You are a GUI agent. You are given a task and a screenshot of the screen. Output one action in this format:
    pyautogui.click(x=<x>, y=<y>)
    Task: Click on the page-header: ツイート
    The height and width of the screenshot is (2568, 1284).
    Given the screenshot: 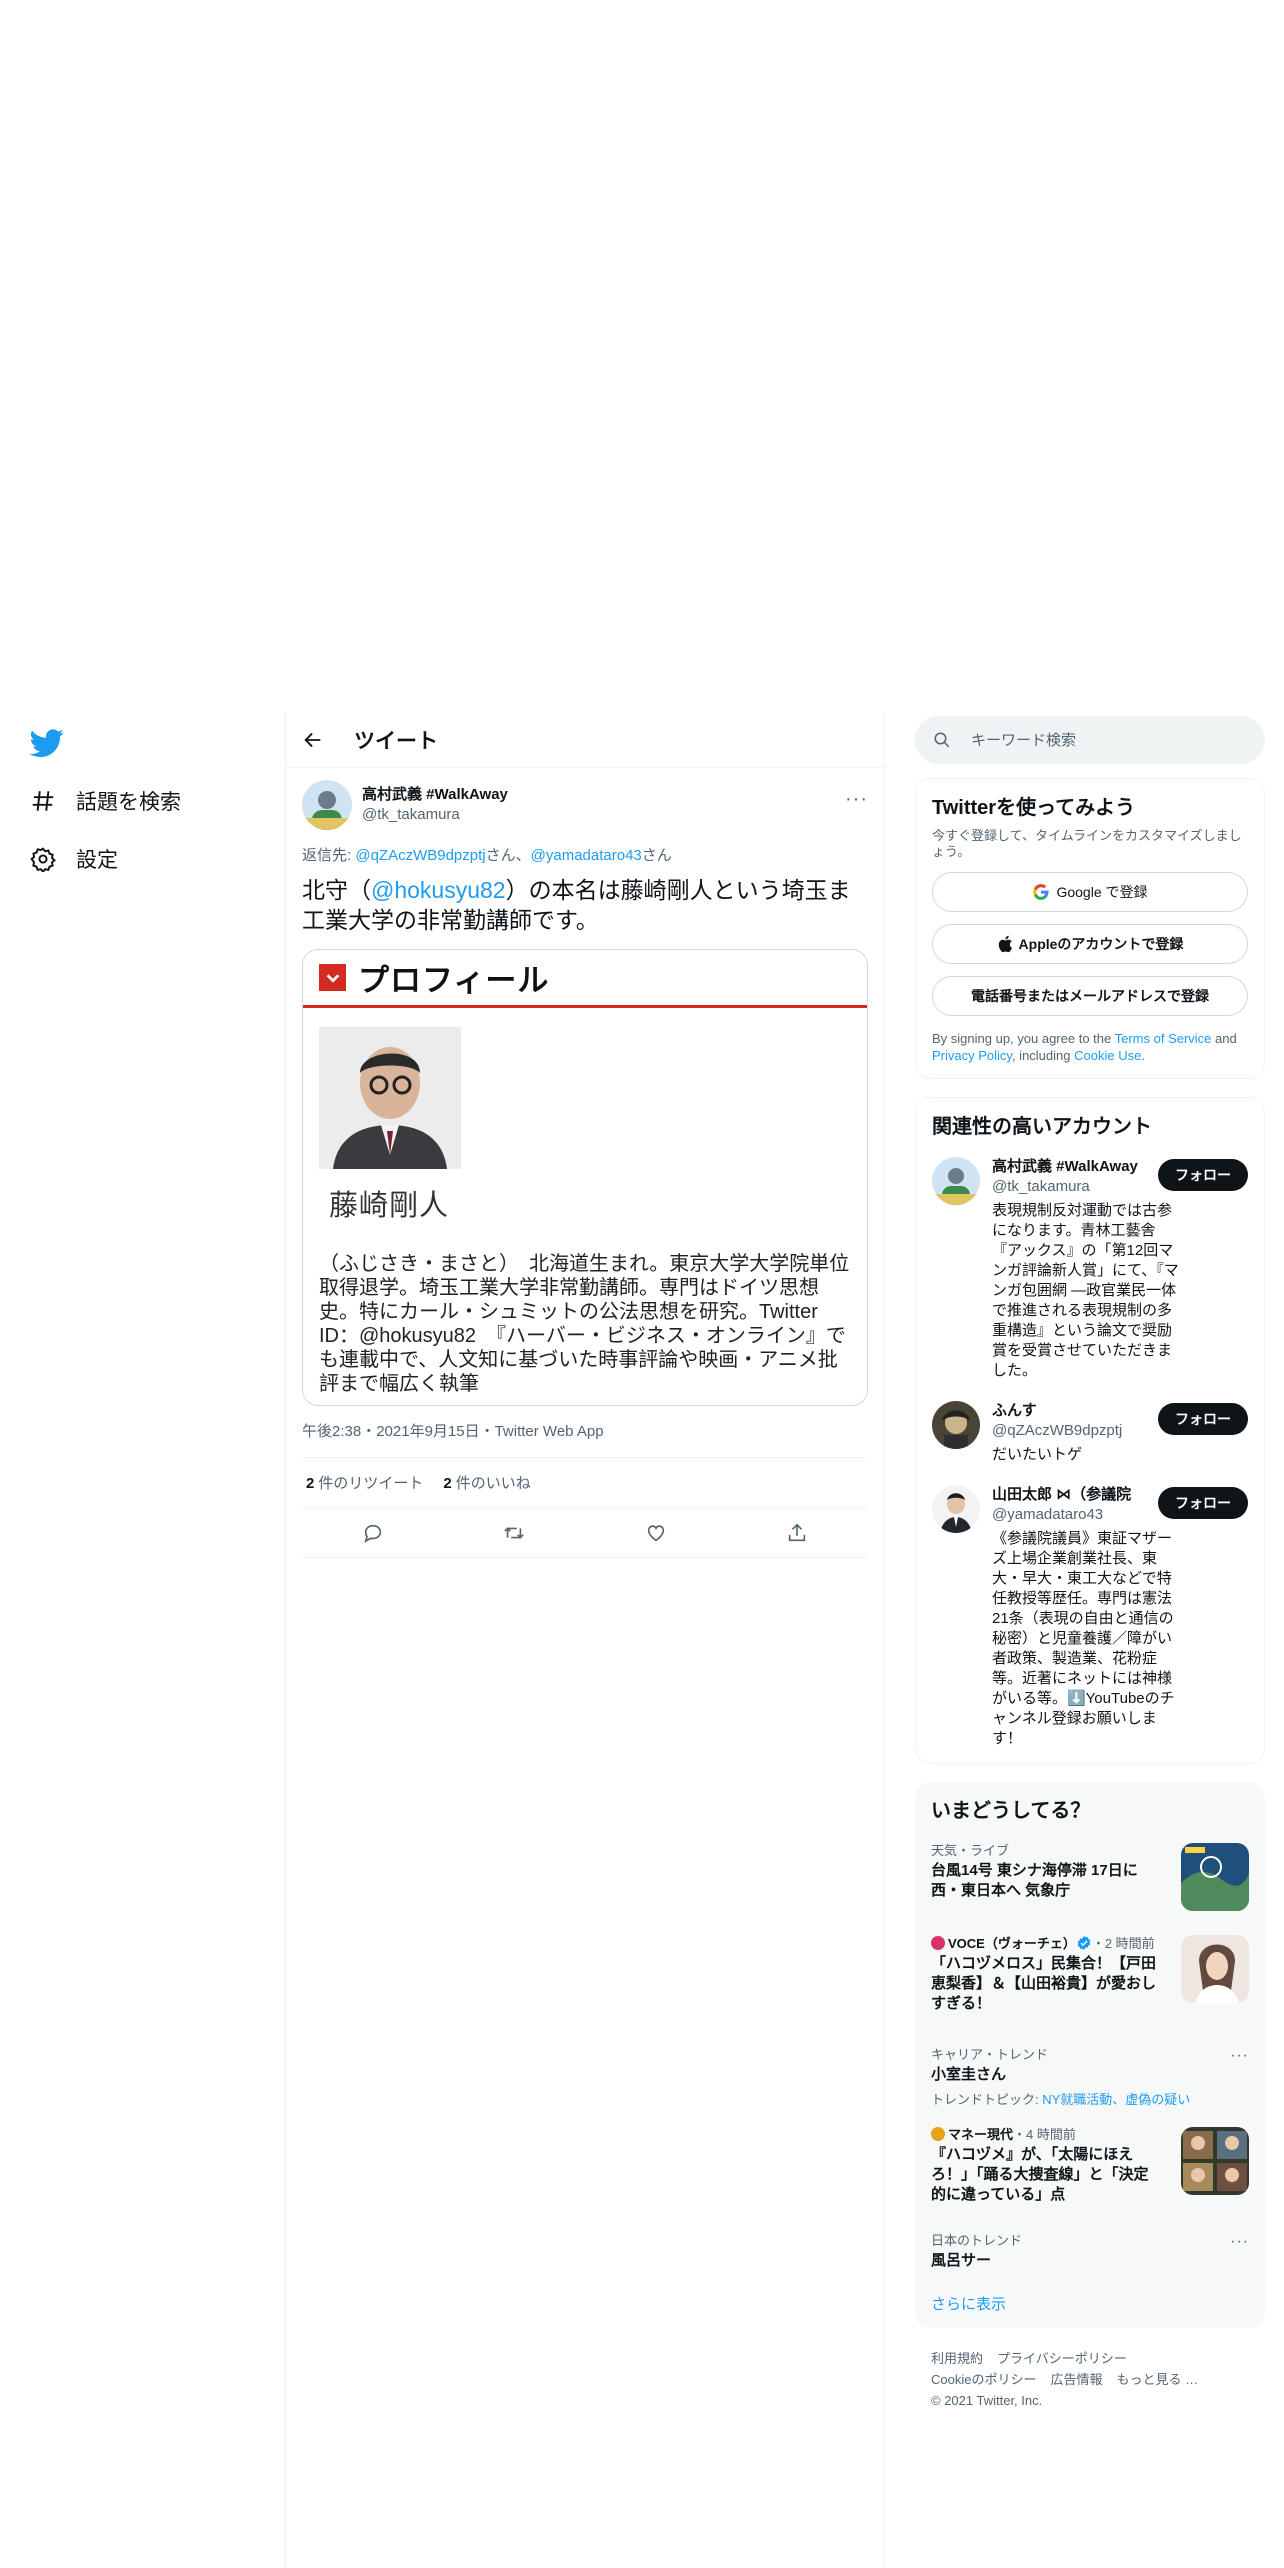 What is the action you would take?
    pyautogui.click(x=585, y=740)
    